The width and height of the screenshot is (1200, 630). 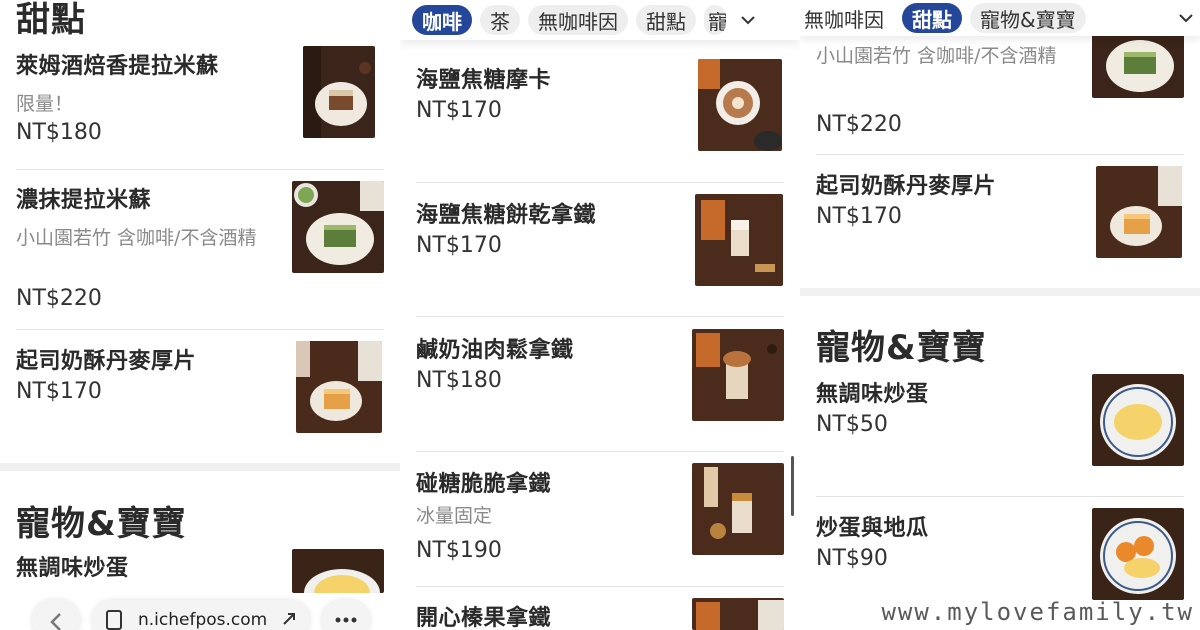 What do you see at coordinates (1037, 612) in the screenshot?
I see `watermark: www.mylovefamily.tw` at bounding box center [1037, 612].